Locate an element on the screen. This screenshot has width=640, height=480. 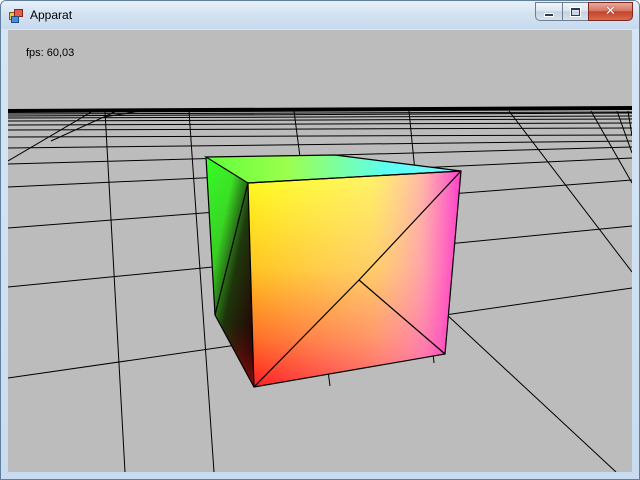
cube-left-face-shadow is located at coordinates (230, 272).